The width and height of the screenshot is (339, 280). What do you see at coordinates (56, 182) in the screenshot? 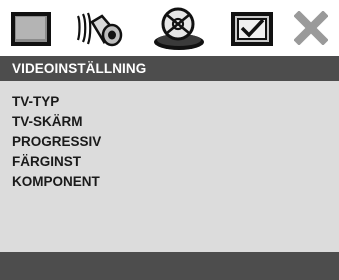
I see `menu-item-component: KOMPONENT` at bounding box center [56, 182].